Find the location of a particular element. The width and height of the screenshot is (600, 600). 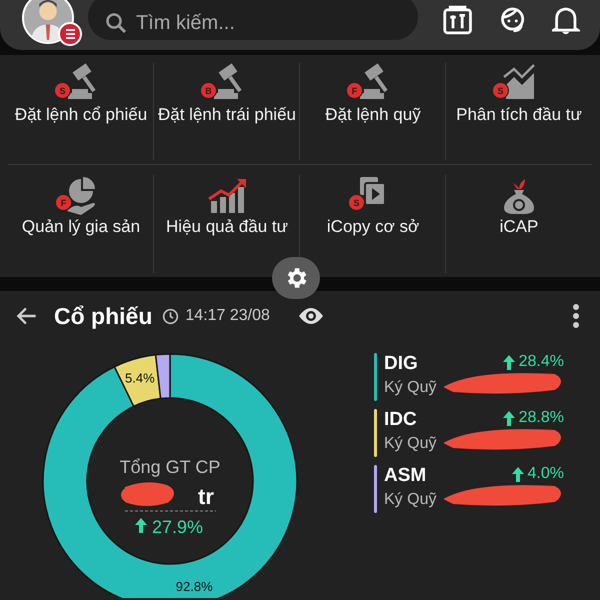

ticker: DIG is located at coordinates (401, 364).